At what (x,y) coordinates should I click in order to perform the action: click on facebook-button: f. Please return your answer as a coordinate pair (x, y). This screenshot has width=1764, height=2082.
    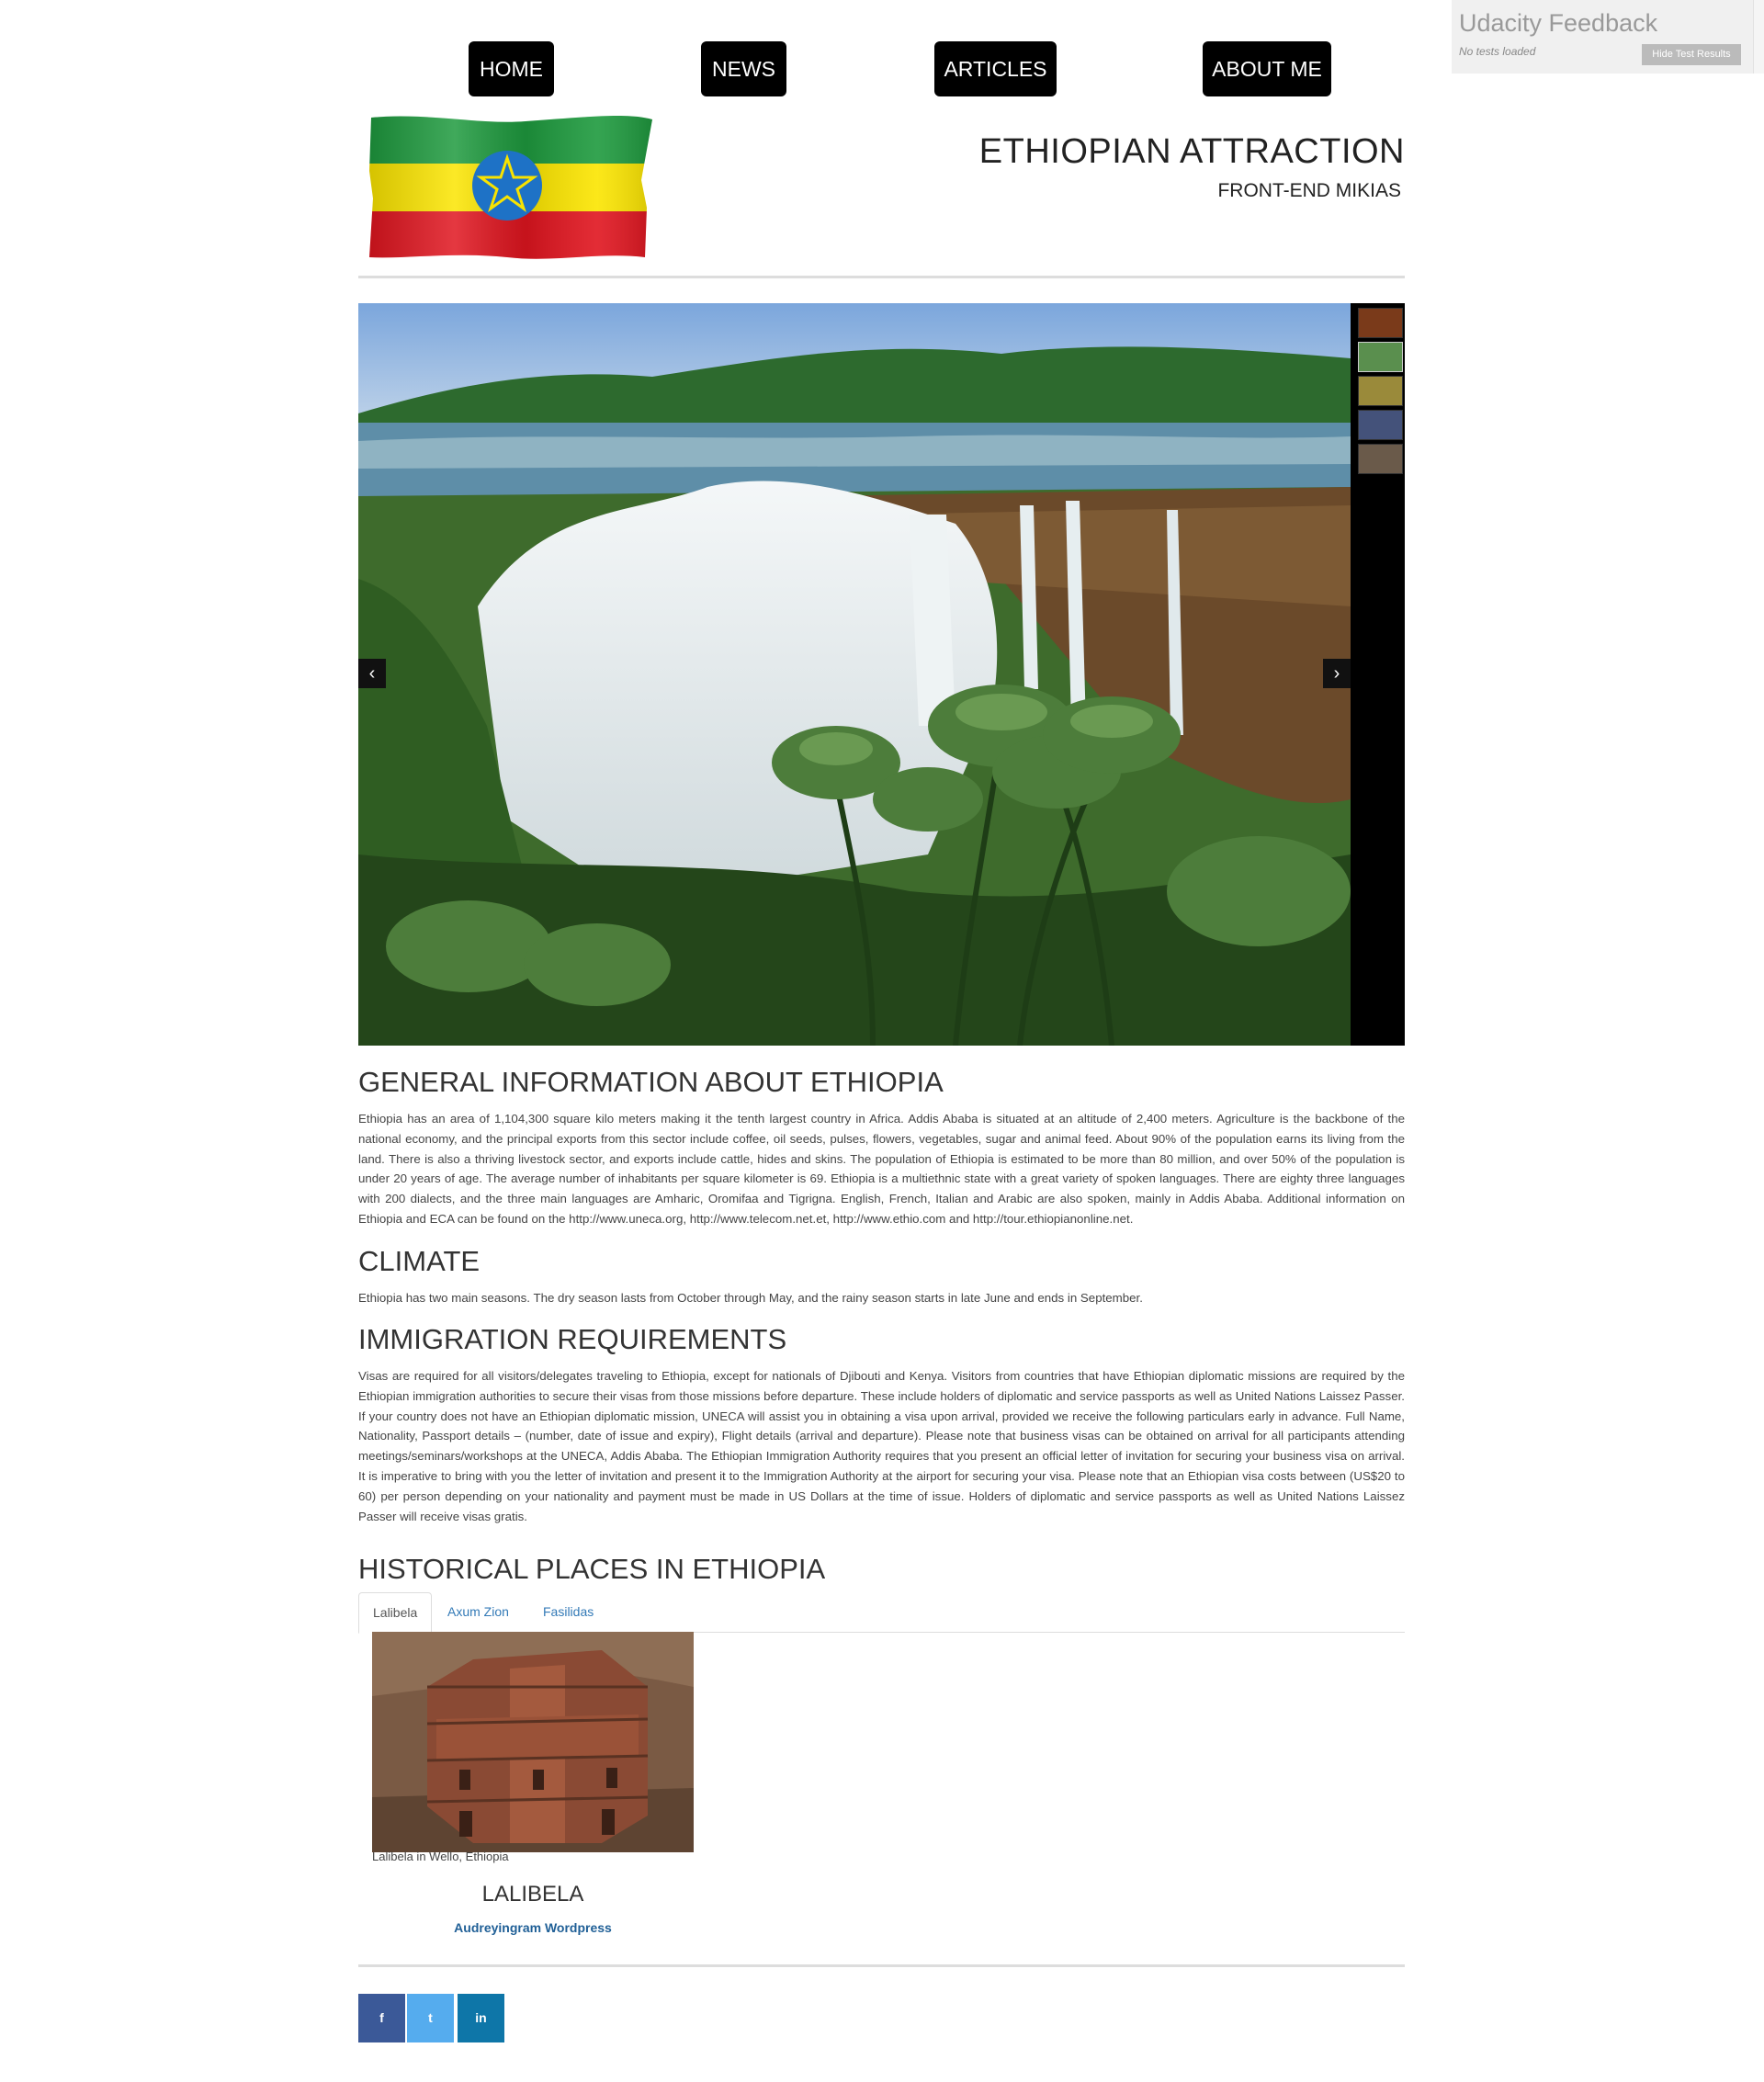
    Looking at the image, I should click on (382, 2018).